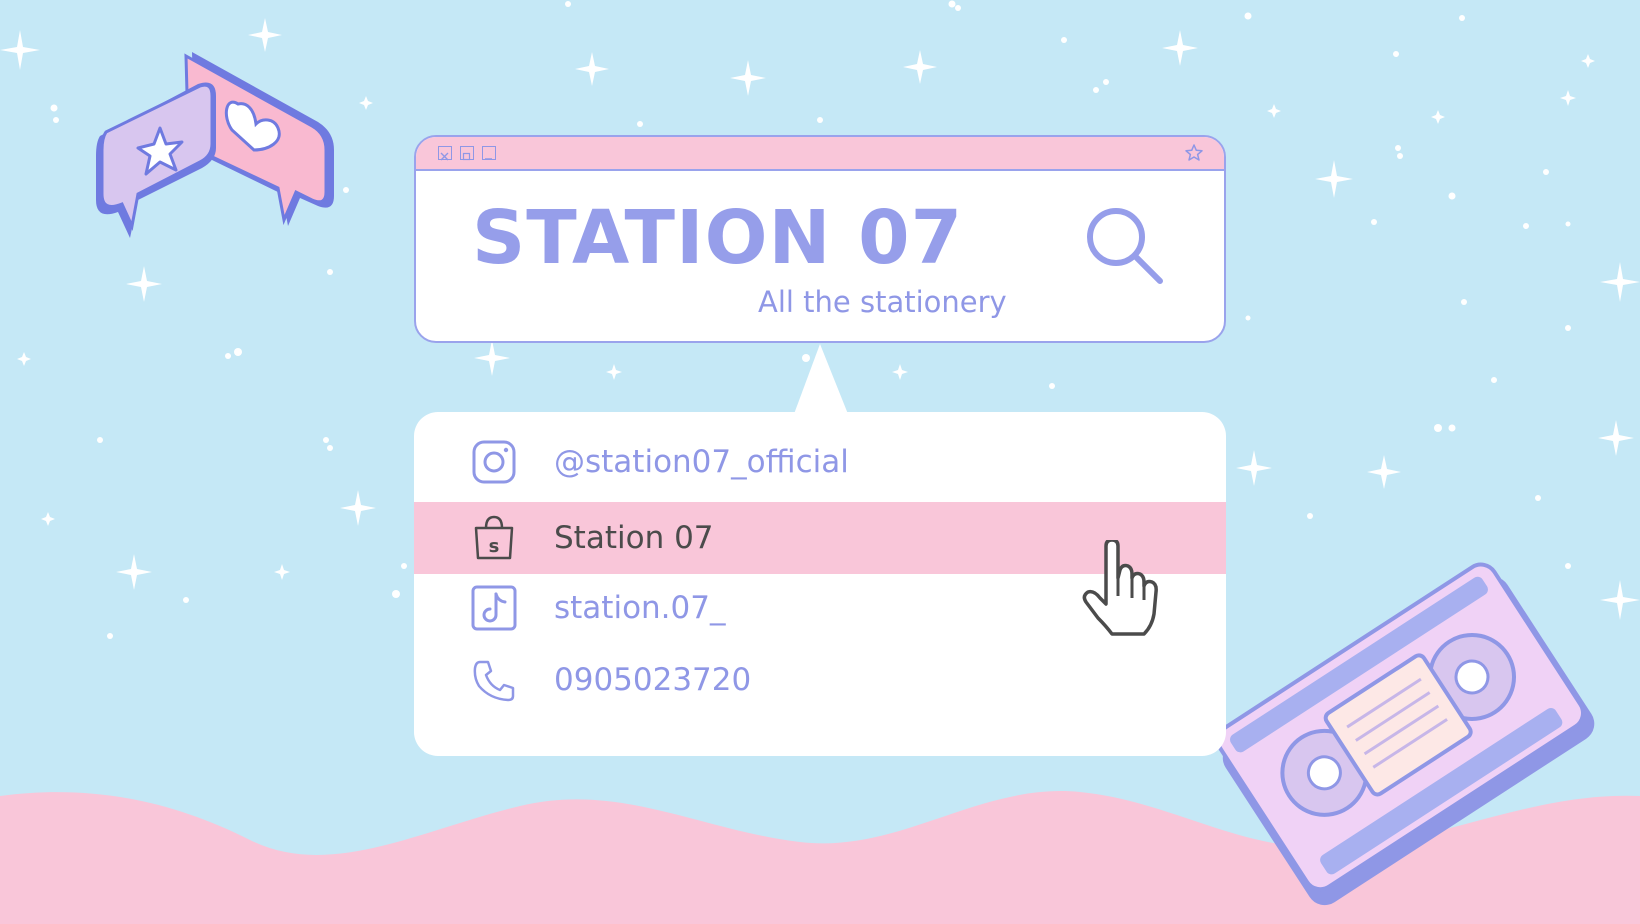  What do you see at coordinates (701, 462) in the screenshot?
I see `contact-label: @station07_official` at bounding box center [701, 462].